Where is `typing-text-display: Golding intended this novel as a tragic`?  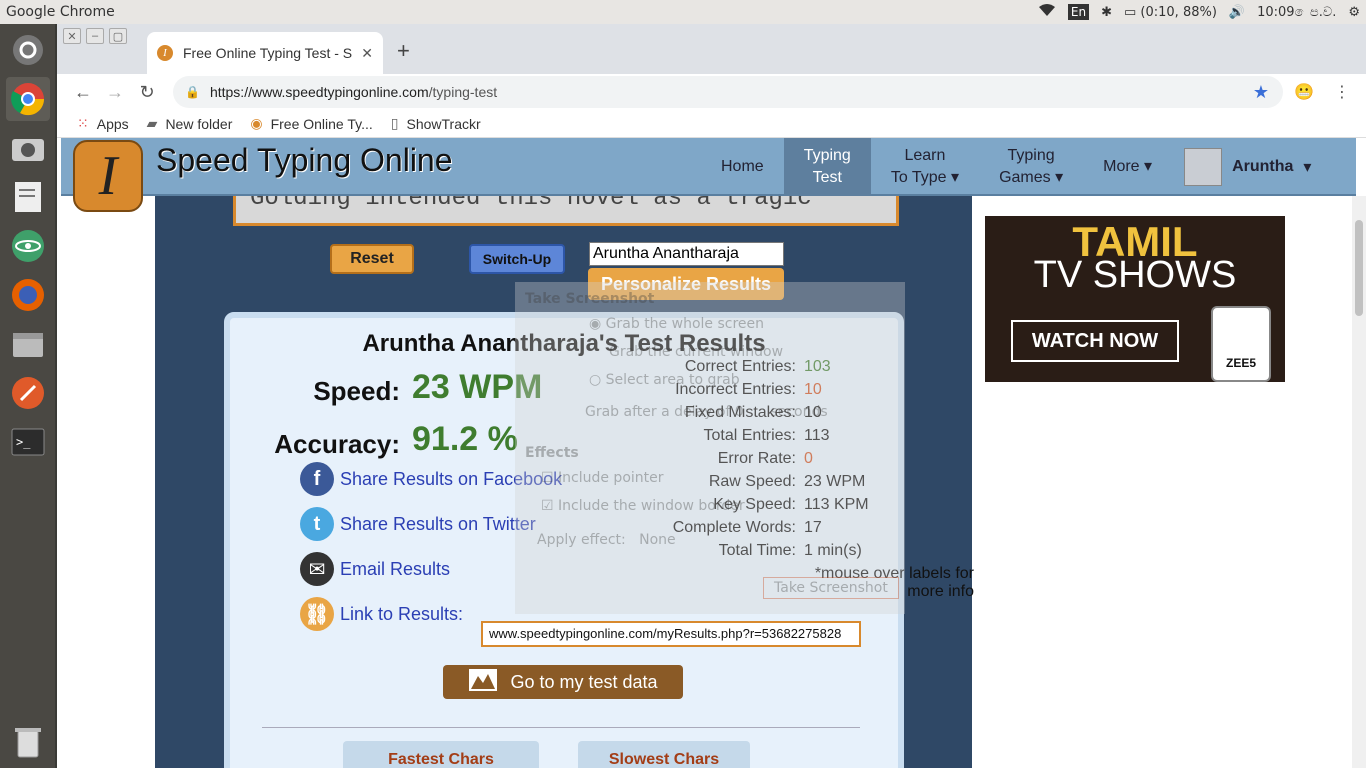 typing-text-display: Golding intended this novel as a tragic is located at coordinates (566, 211).